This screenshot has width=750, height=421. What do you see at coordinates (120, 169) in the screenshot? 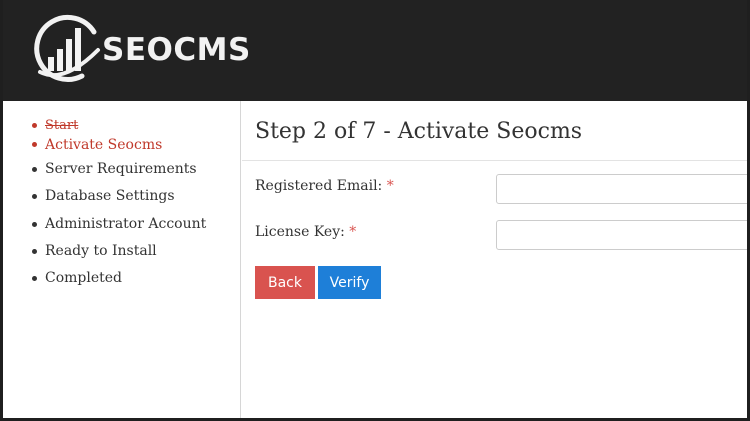
I see `step-server-requirements: Server Requirements` at bounding box center [120, 169].